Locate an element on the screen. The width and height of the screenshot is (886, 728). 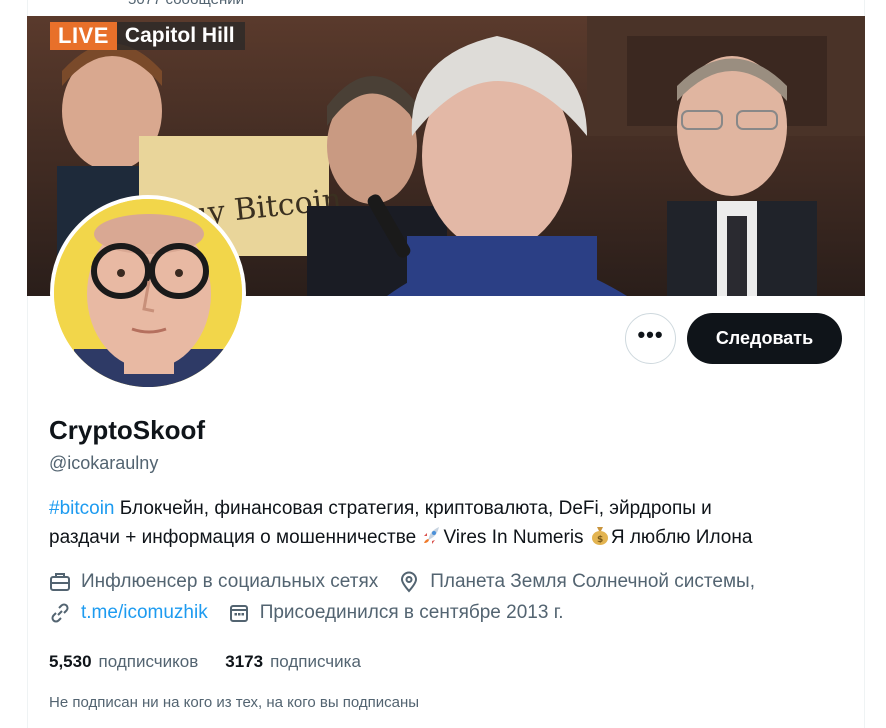
live-badge: LIVE Capitol Hill is located at coordinates (147, 36).